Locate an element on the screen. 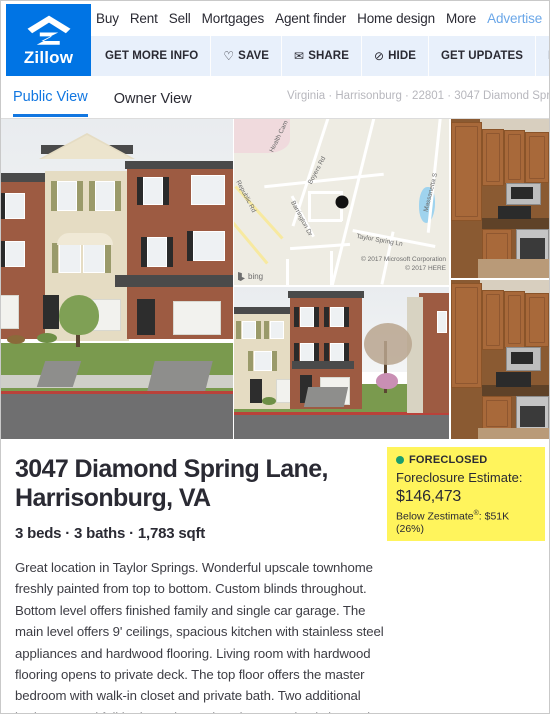 The height and width of the screenshot is (714, 550). bing-logo: bing is located at coordinates (250, 276).